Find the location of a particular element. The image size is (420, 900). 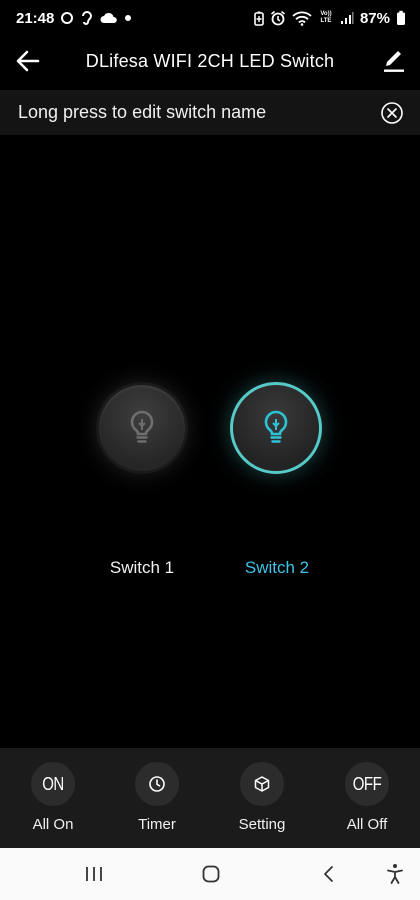

switch-1-button is located at coordinates (142, 428).